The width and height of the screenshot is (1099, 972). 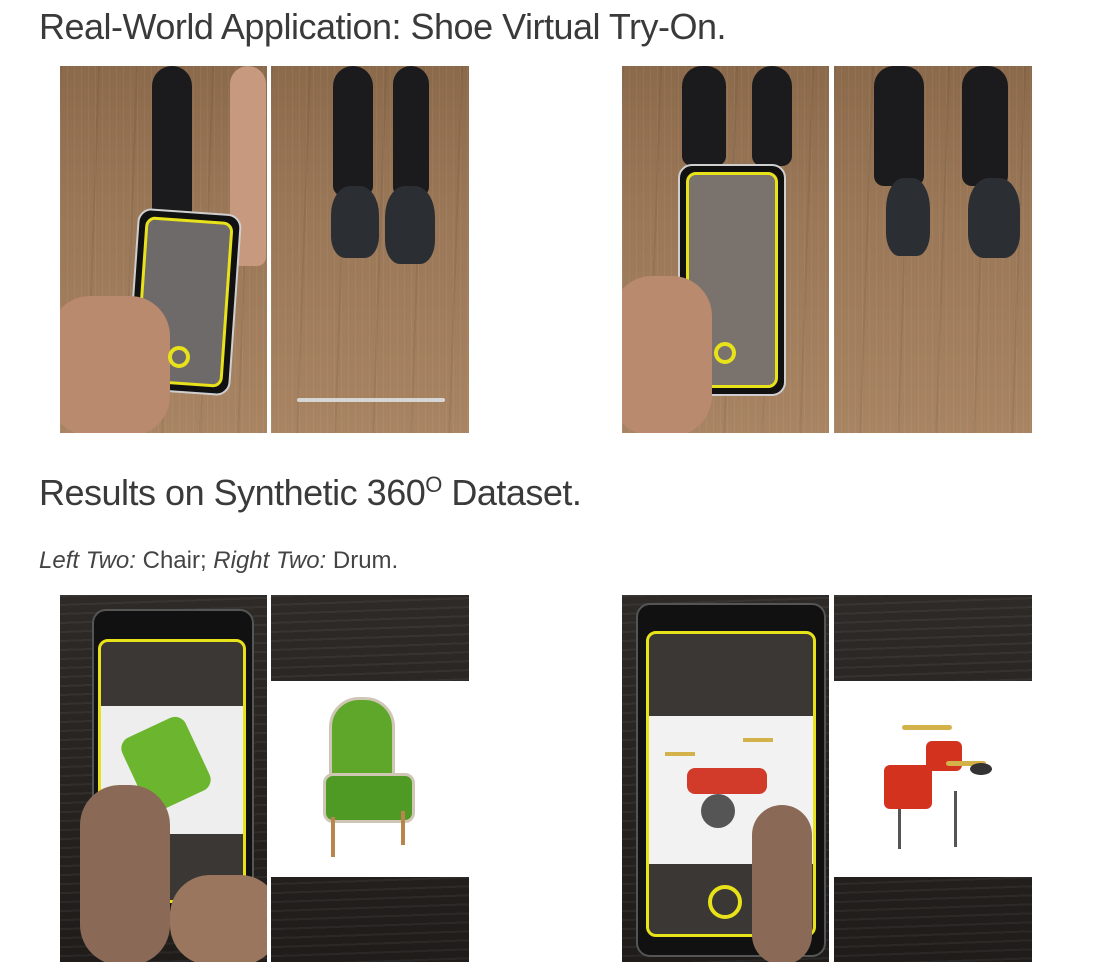 I want to click on drum-phone-view, so click(x=725, y=778).